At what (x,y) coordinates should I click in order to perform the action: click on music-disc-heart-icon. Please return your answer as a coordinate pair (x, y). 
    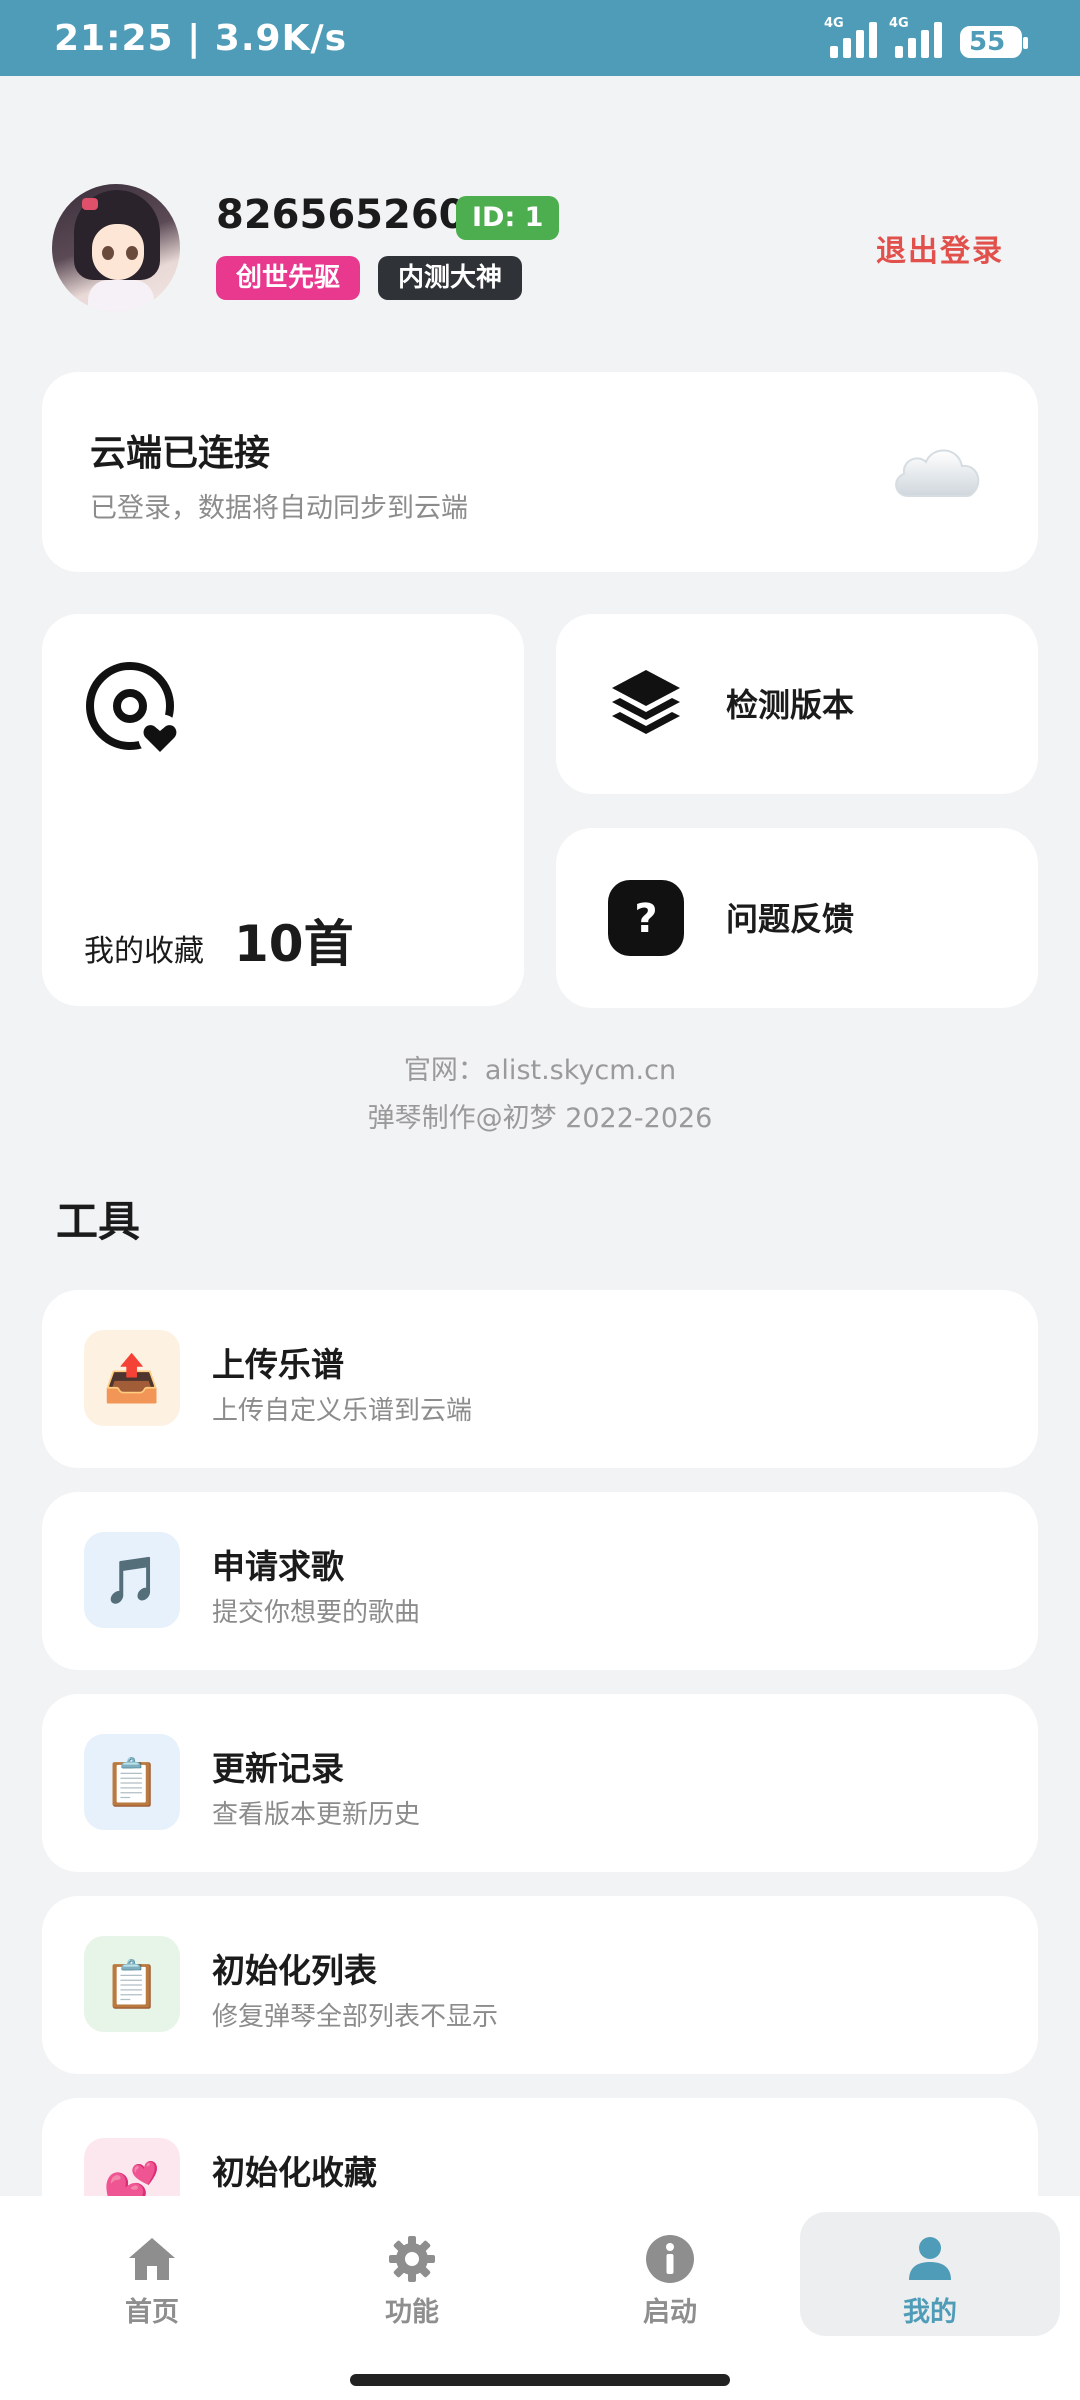
    Looking at the image, I should click on (134, 710).